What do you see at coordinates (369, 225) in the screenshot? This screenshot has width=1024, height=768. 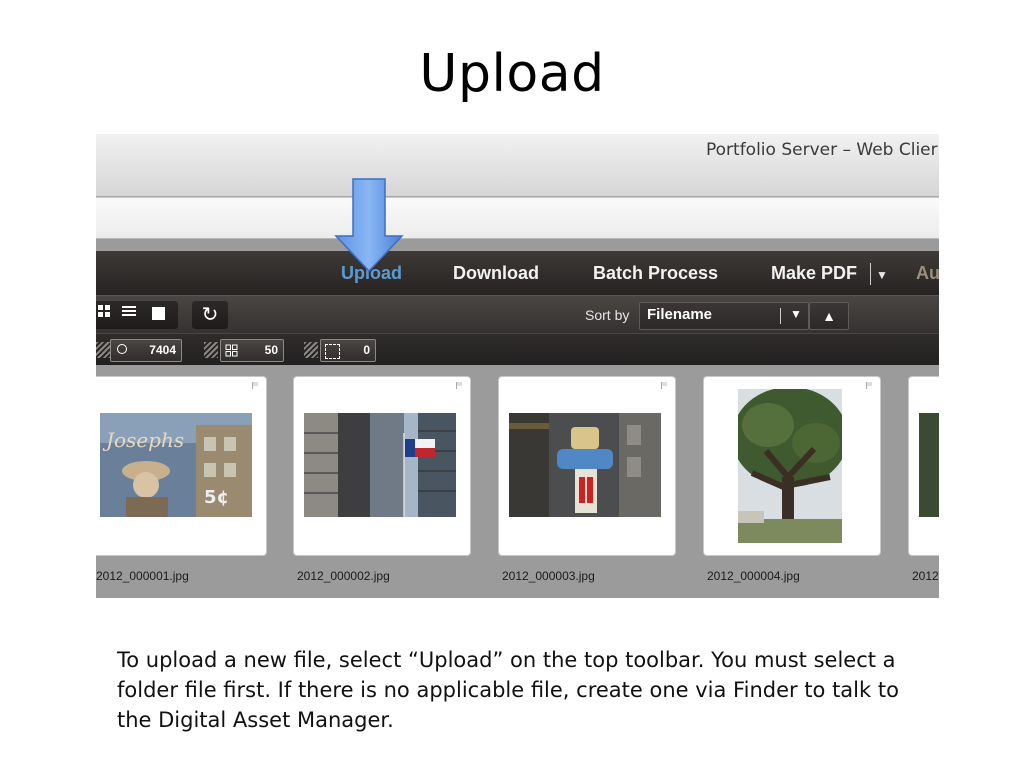 I see `down-arrow-icon` at bounding box center [369, 225].